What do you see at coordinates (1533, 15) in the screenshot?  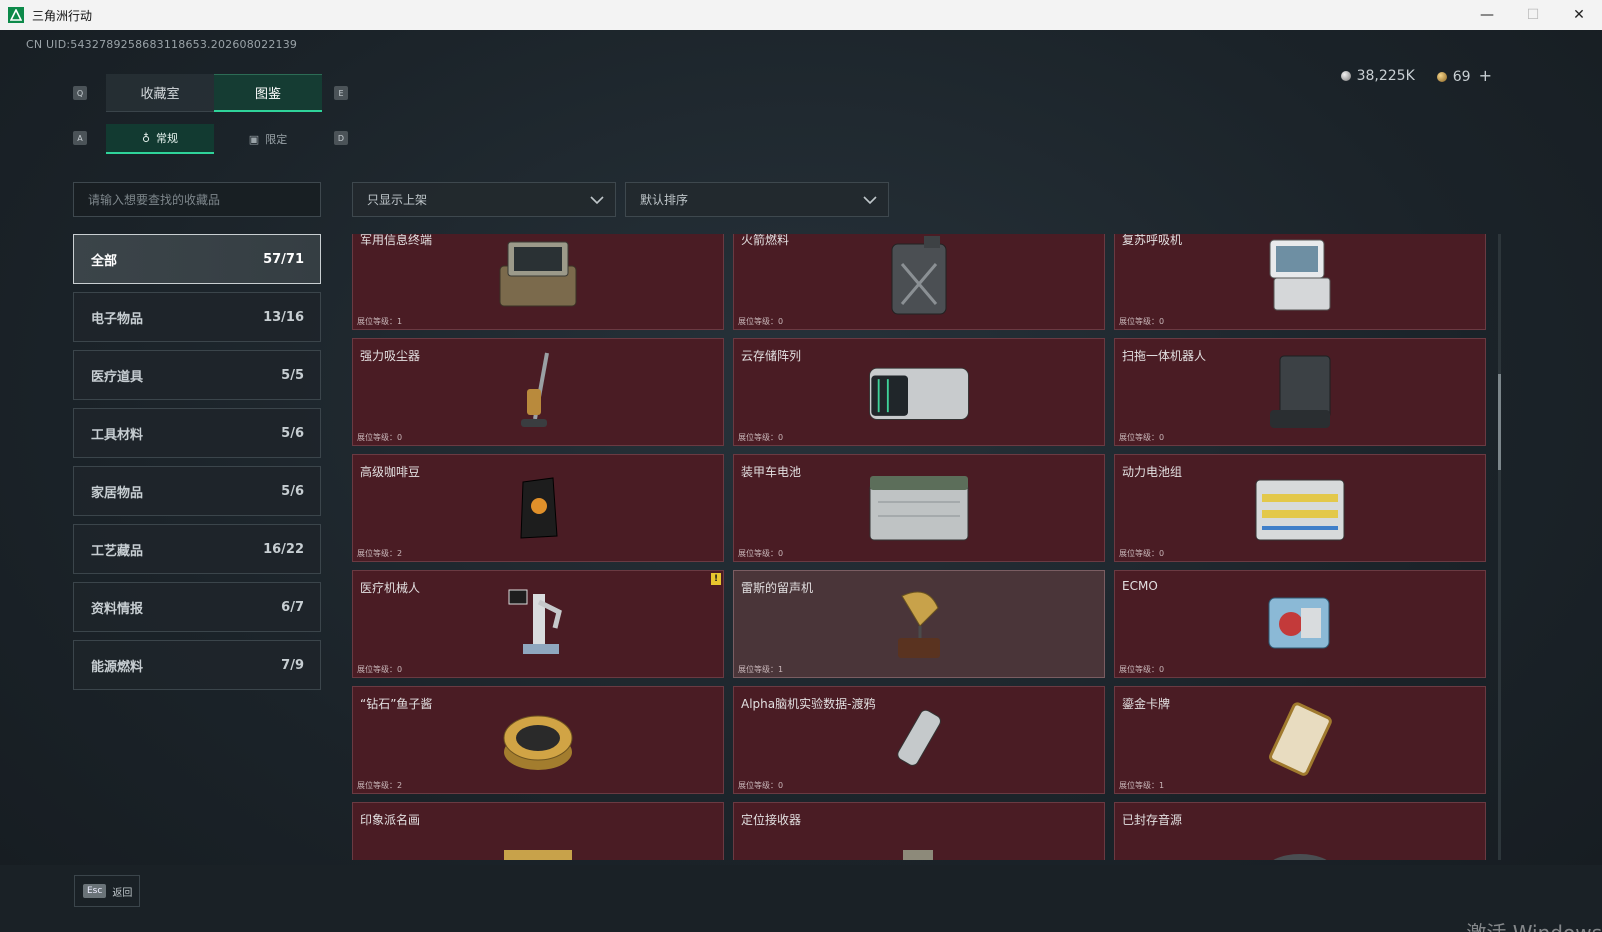 I see `maximize-button: ☐` at bounding box center [1533, 15].